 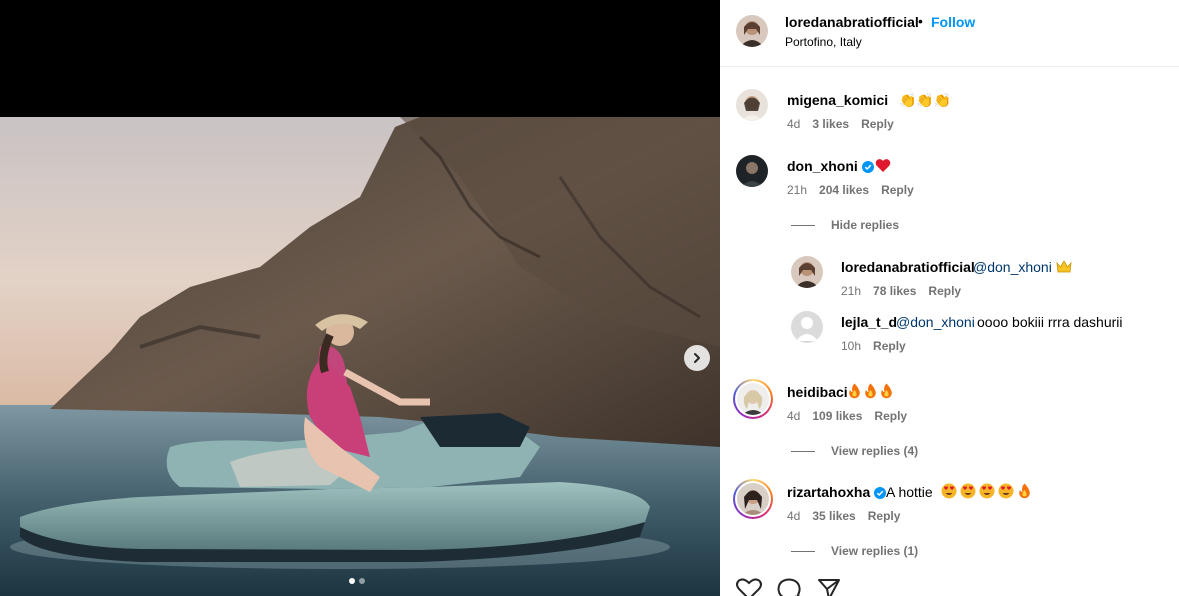 I want to click on view-replies-button: View replies (1), so click(x=854, y=551).